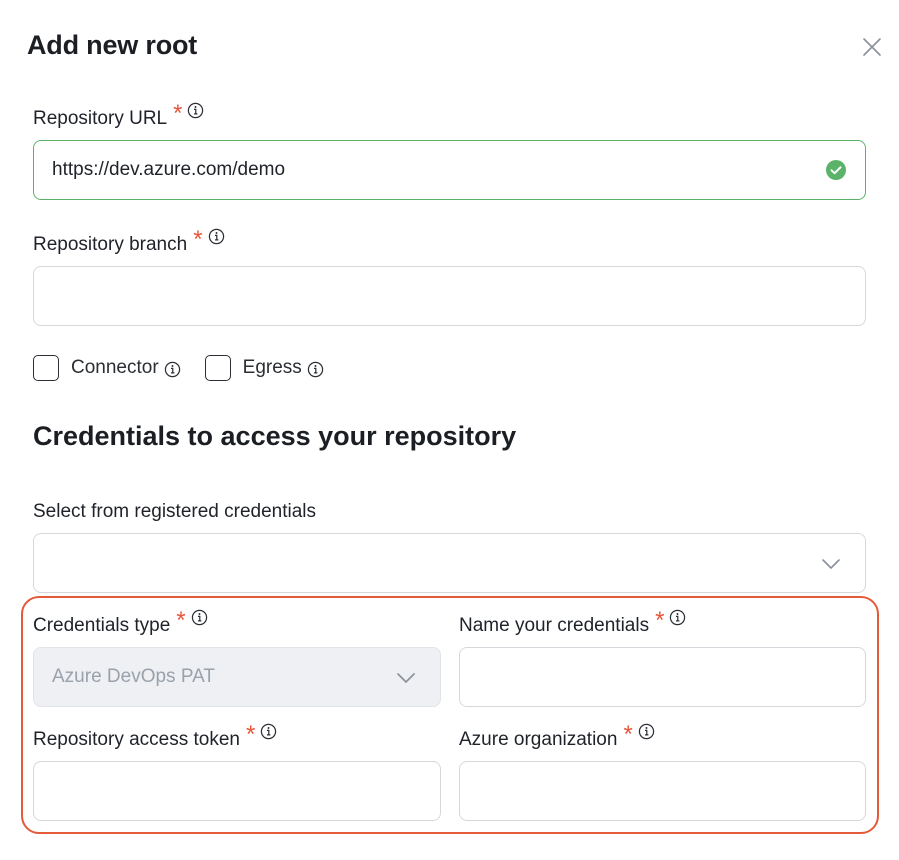 This screenshot has height=860, width=899. I want to click on credentials-section-title: Credentials to access your repository, so click(275, 436).